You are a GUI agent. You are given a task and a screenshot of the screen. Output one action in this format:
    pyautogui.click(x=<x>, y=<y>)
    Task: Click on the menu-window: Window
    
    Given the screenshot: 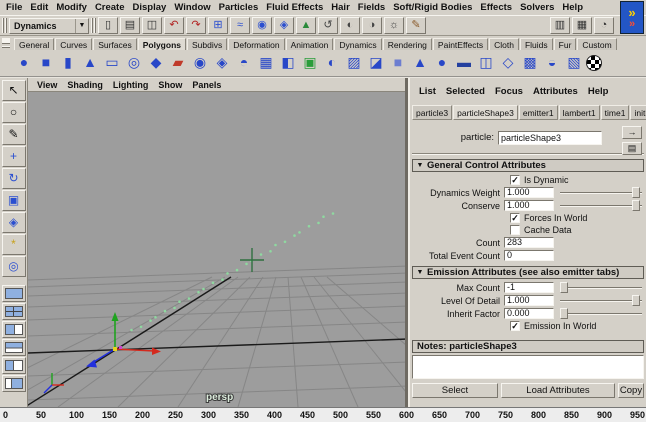 What is the action you would take?
    pyautogui.click(x=192, y=7)
    